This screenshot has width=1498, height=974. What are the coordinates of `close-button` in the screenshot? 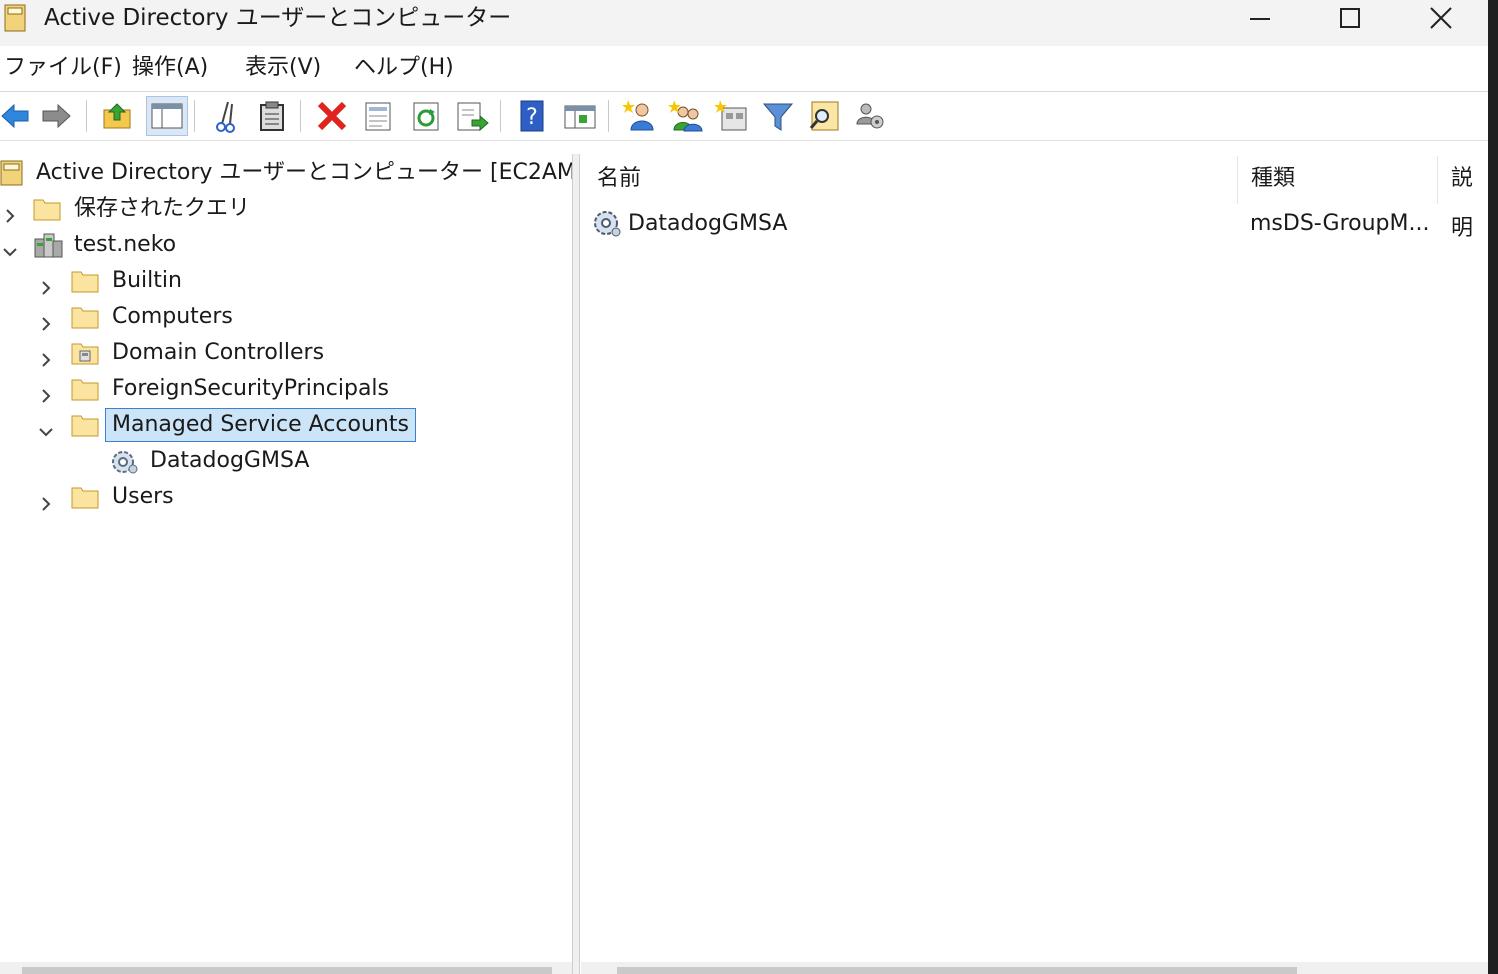 It's located at (1441, 20).